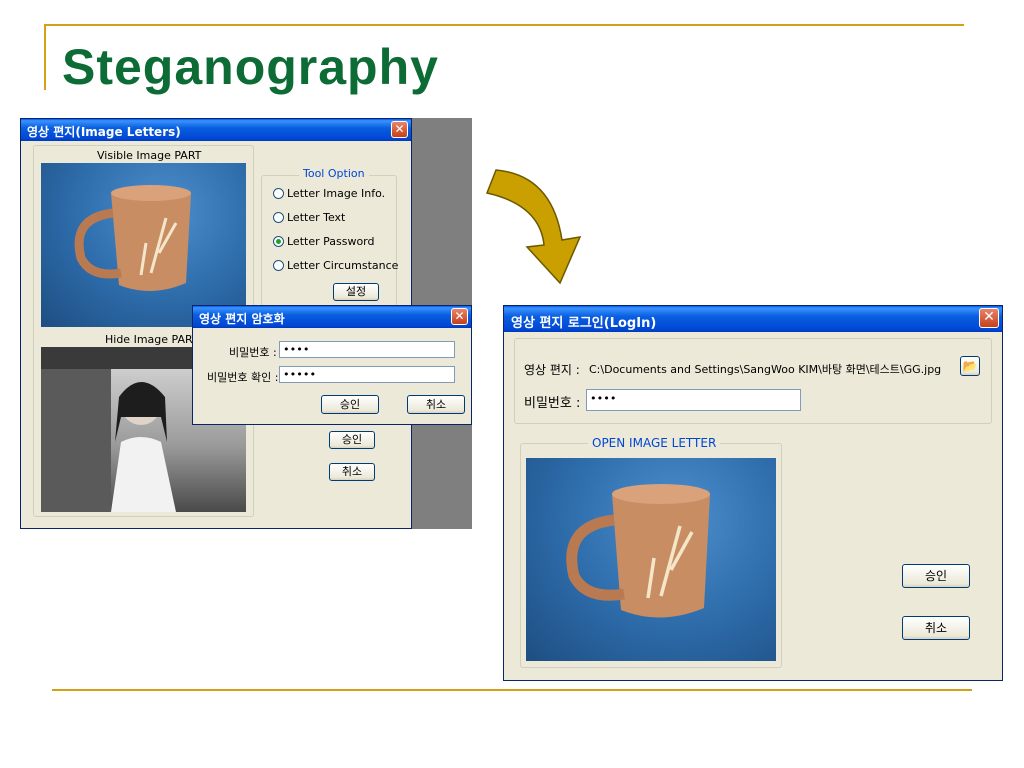 Image resolution: width=1024 pixels, height=768 pixels. I want to click on encrypt-cancel-button: 취소, so click(436, 404).